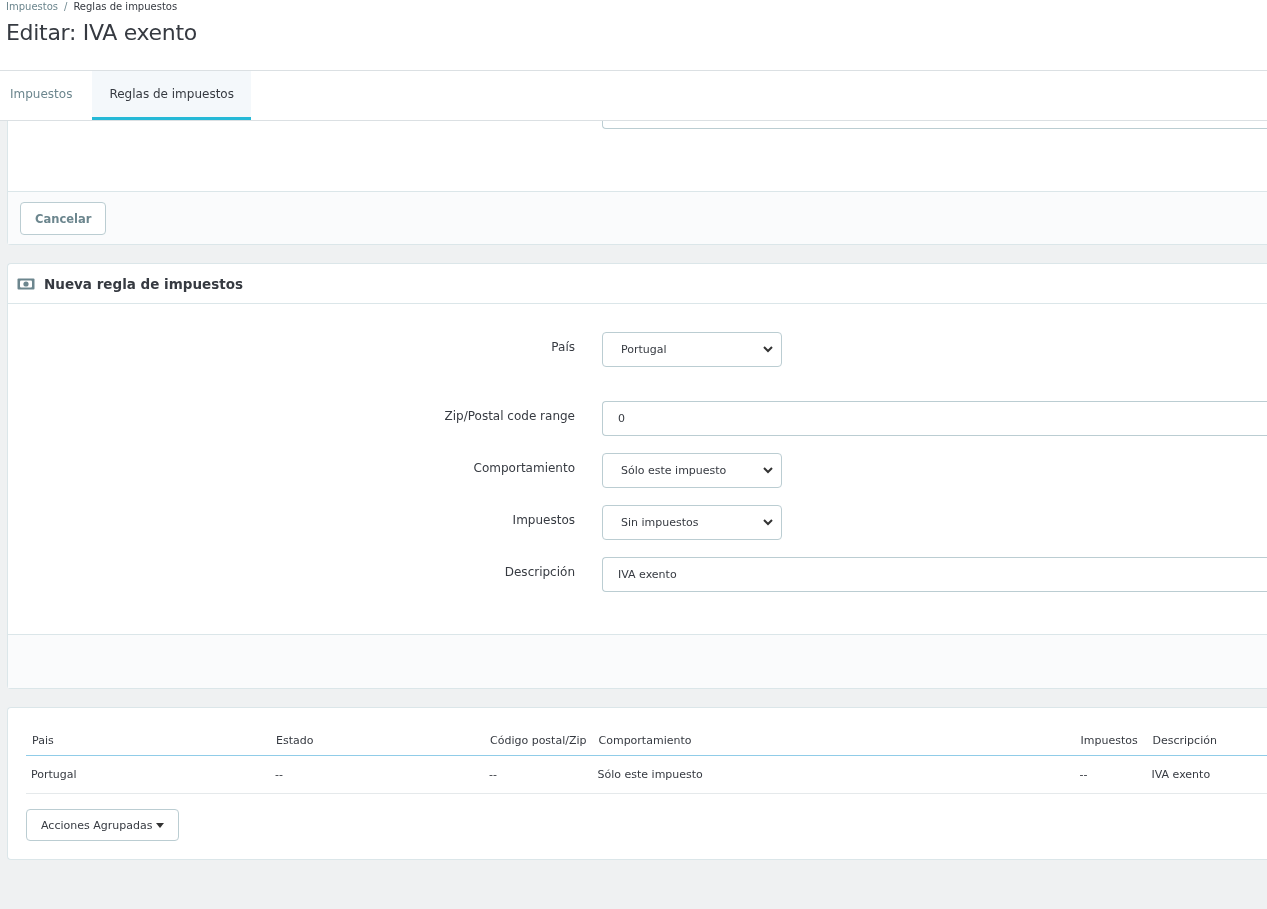 This screenshot has height=909, width=1267. I want to click on column-header: Estado, so click(377, 741).